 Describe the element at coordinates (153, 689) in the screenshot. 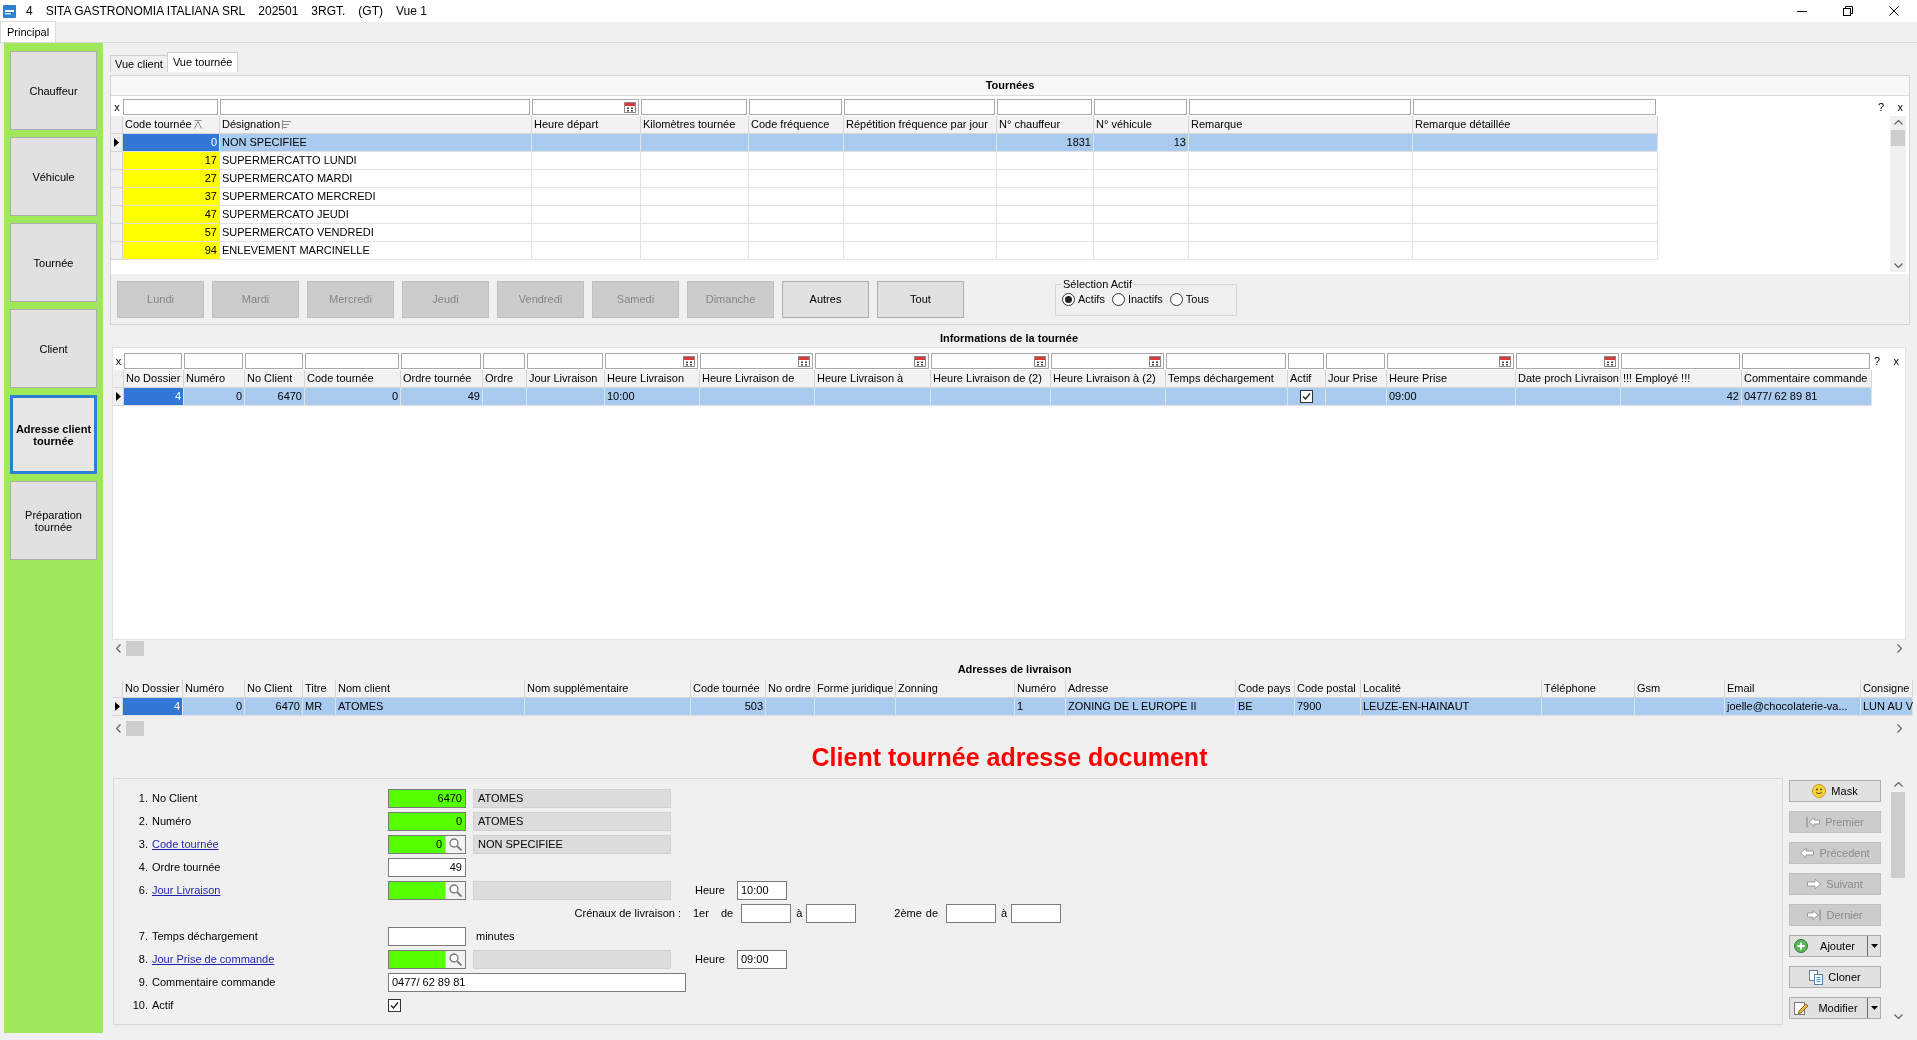

I see `column-header: No Dossier` at that location.